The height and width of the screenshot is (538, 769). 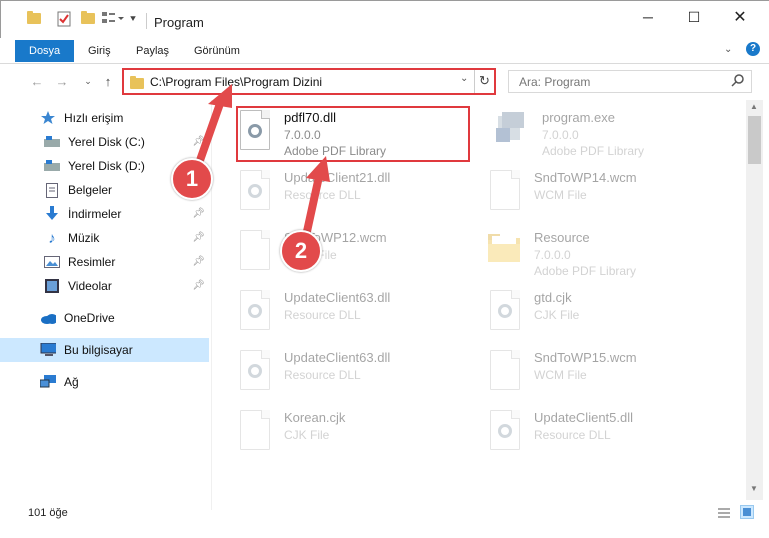 I want to click on status-bar, so click(x=384, y=519).